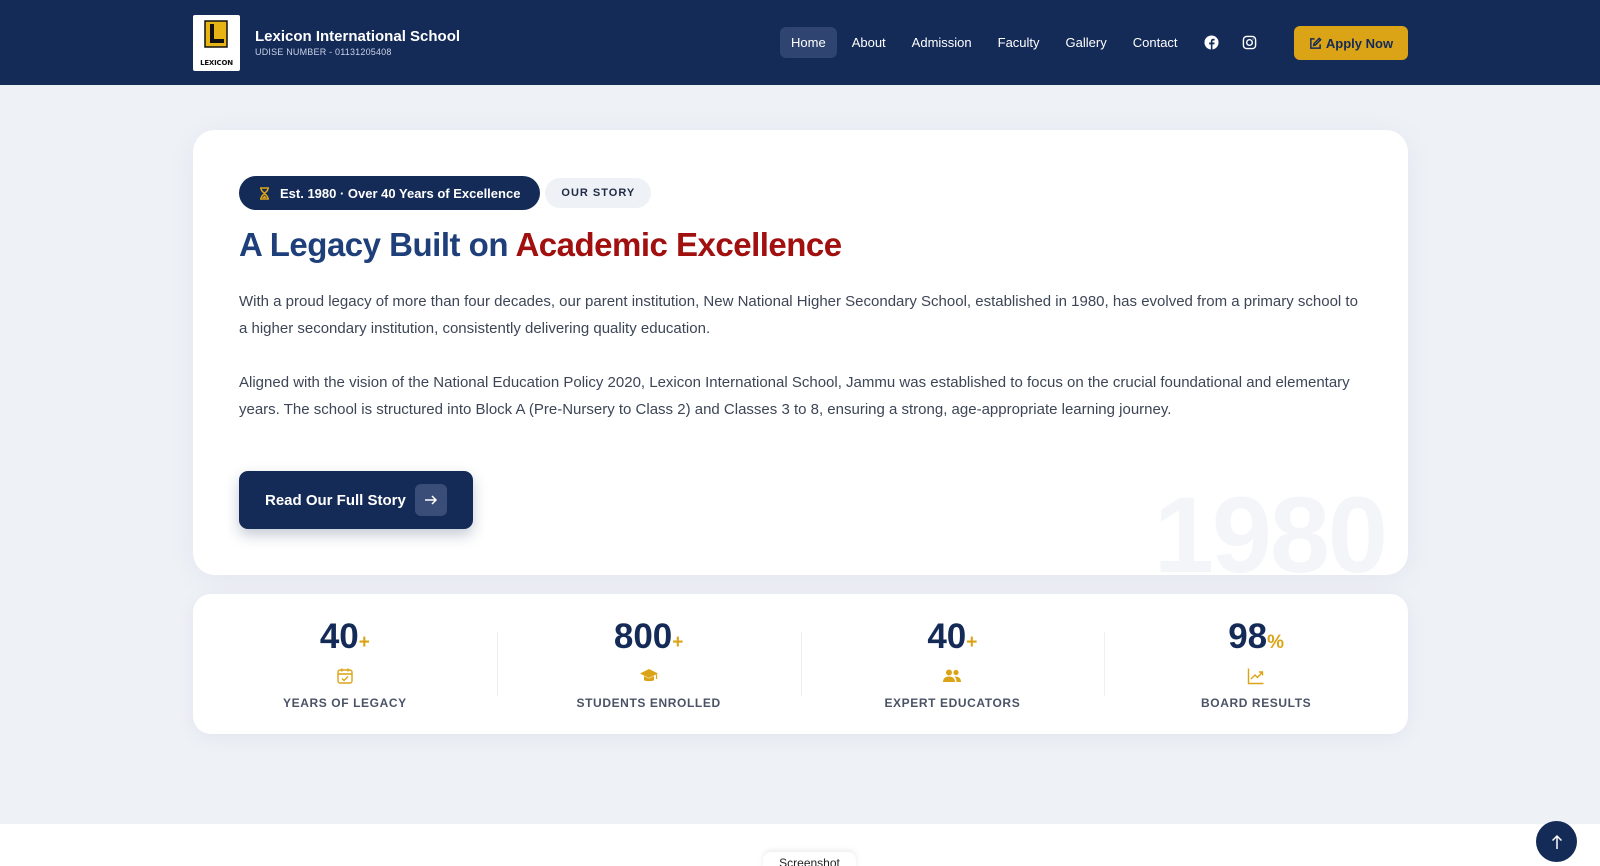 The image size is (1600, 866). What do you see at coordinates (1359, 43) in the screenshot?
I see `apply-now-label: Apply Now` at bounding box center [1359, 43].